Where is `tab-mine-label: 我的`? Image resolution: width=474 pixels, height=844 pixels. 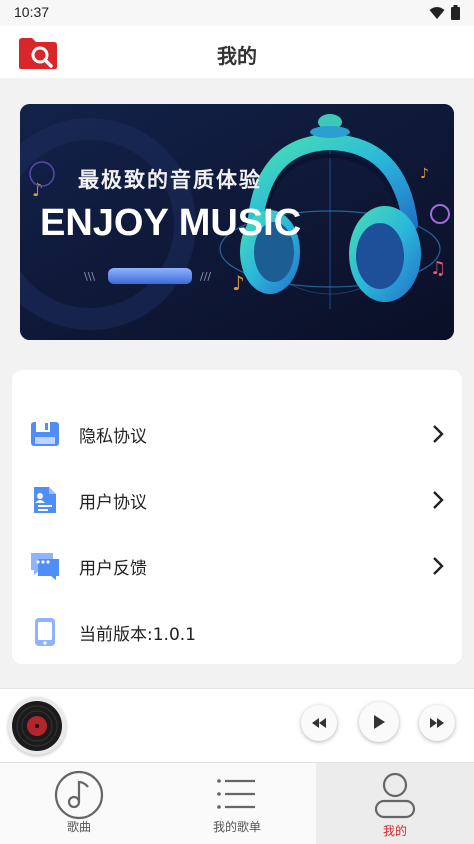 tab-mine-label: 我的 is located at coordinates (394, 831).